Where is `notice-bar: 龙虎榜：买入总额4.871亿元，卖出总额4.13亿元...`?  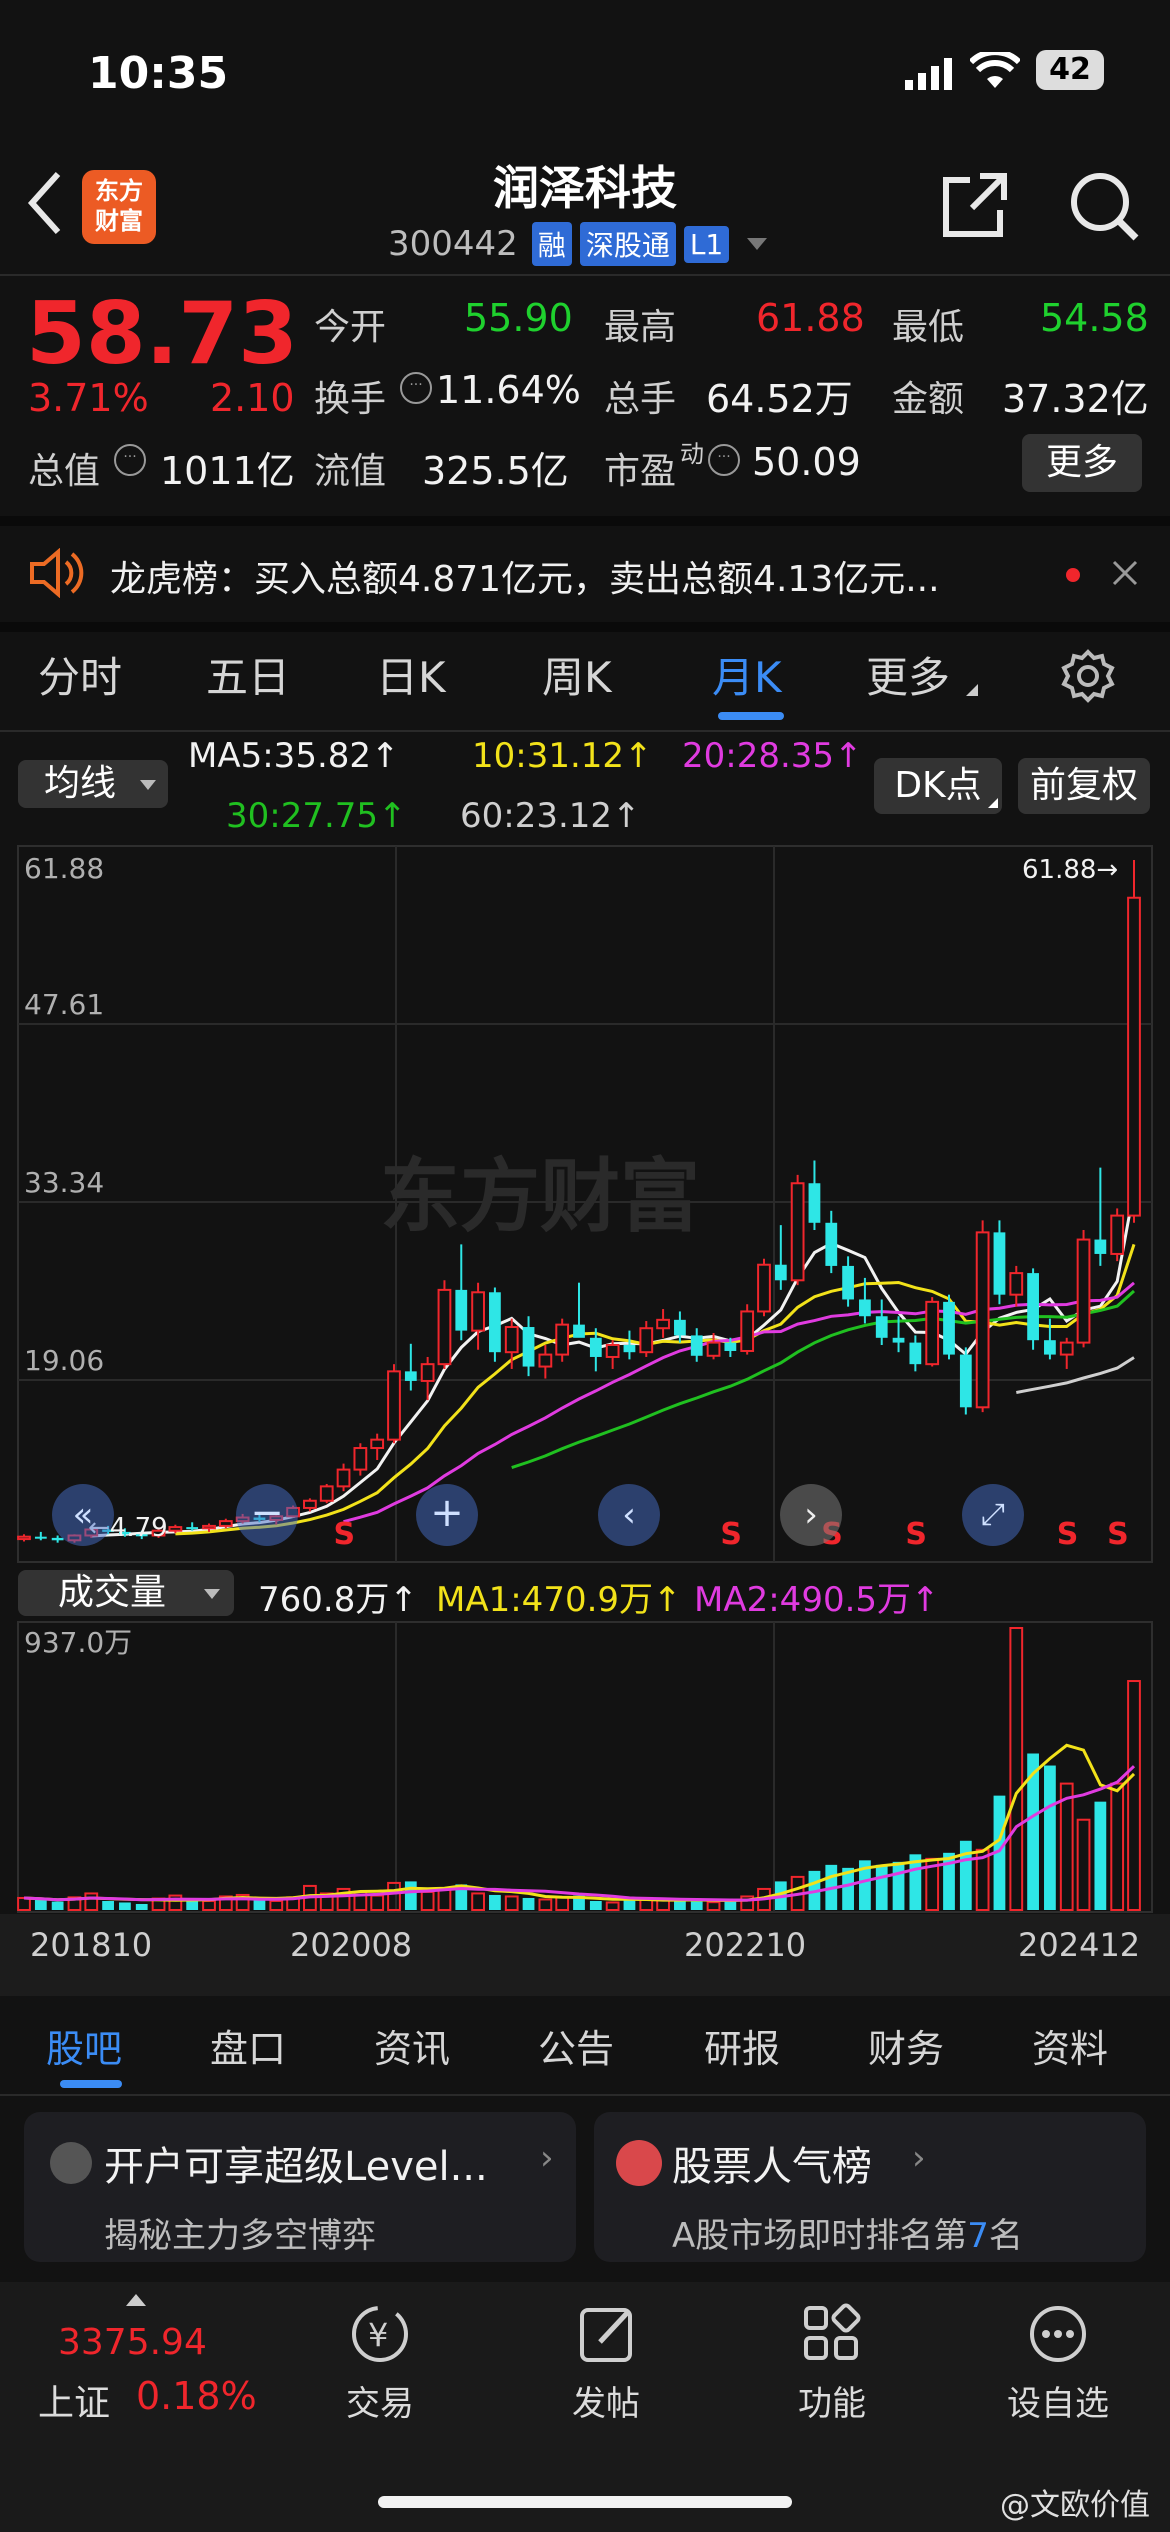 notice-bar: 龙虎榜：买入总额4.871亿元，卖出总额4.13亿元... is located at coordinates (585, 574).